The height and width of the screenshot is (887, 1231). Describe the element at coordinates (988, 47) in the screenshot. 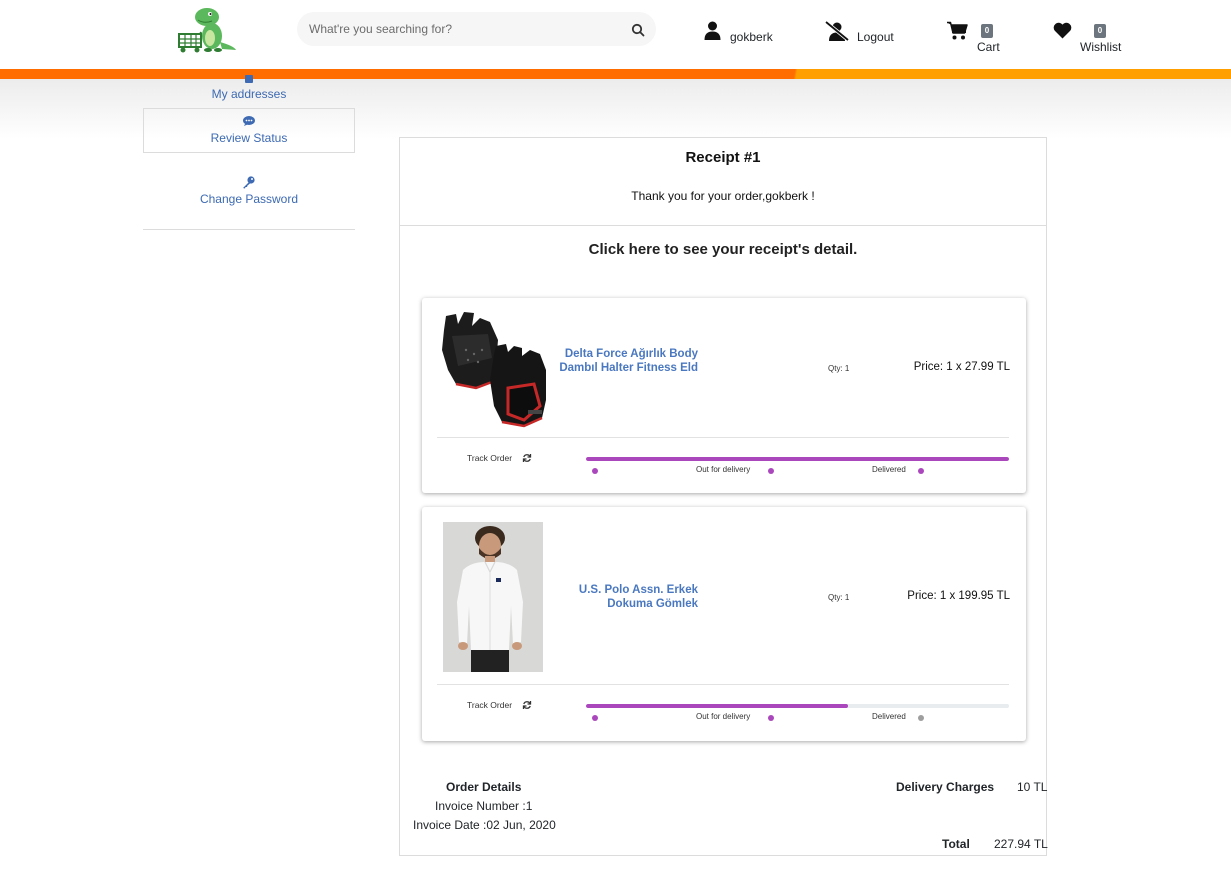

I see `cart-link: Cart` at that location.